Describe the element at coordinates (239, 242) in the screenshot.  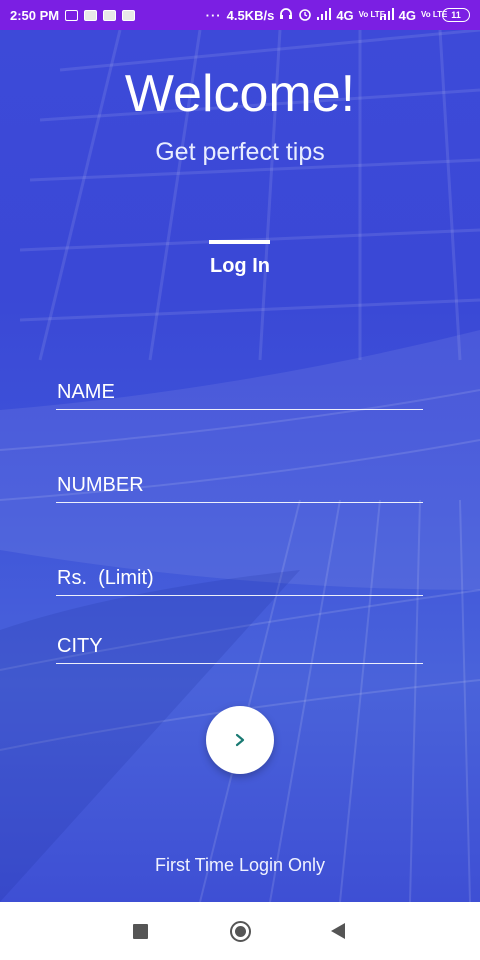
I see `tab-active-indicator` at that location.